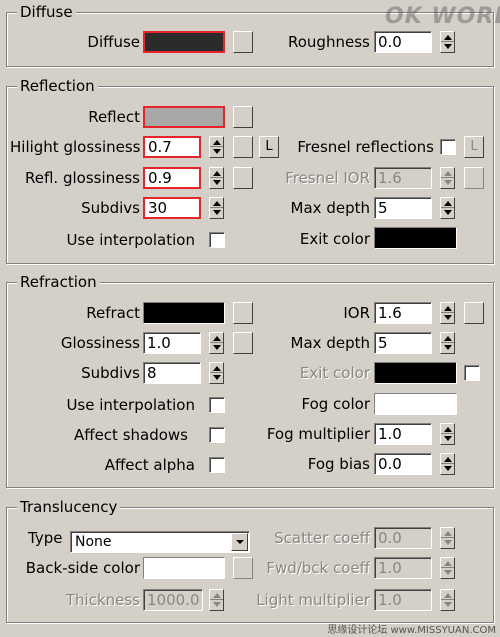 The image size is (500, 637). What do you see at coordinates (173, 600) in the screenshot?
I see `thickness-field: 1000.0` at bounding box center [173, 600].